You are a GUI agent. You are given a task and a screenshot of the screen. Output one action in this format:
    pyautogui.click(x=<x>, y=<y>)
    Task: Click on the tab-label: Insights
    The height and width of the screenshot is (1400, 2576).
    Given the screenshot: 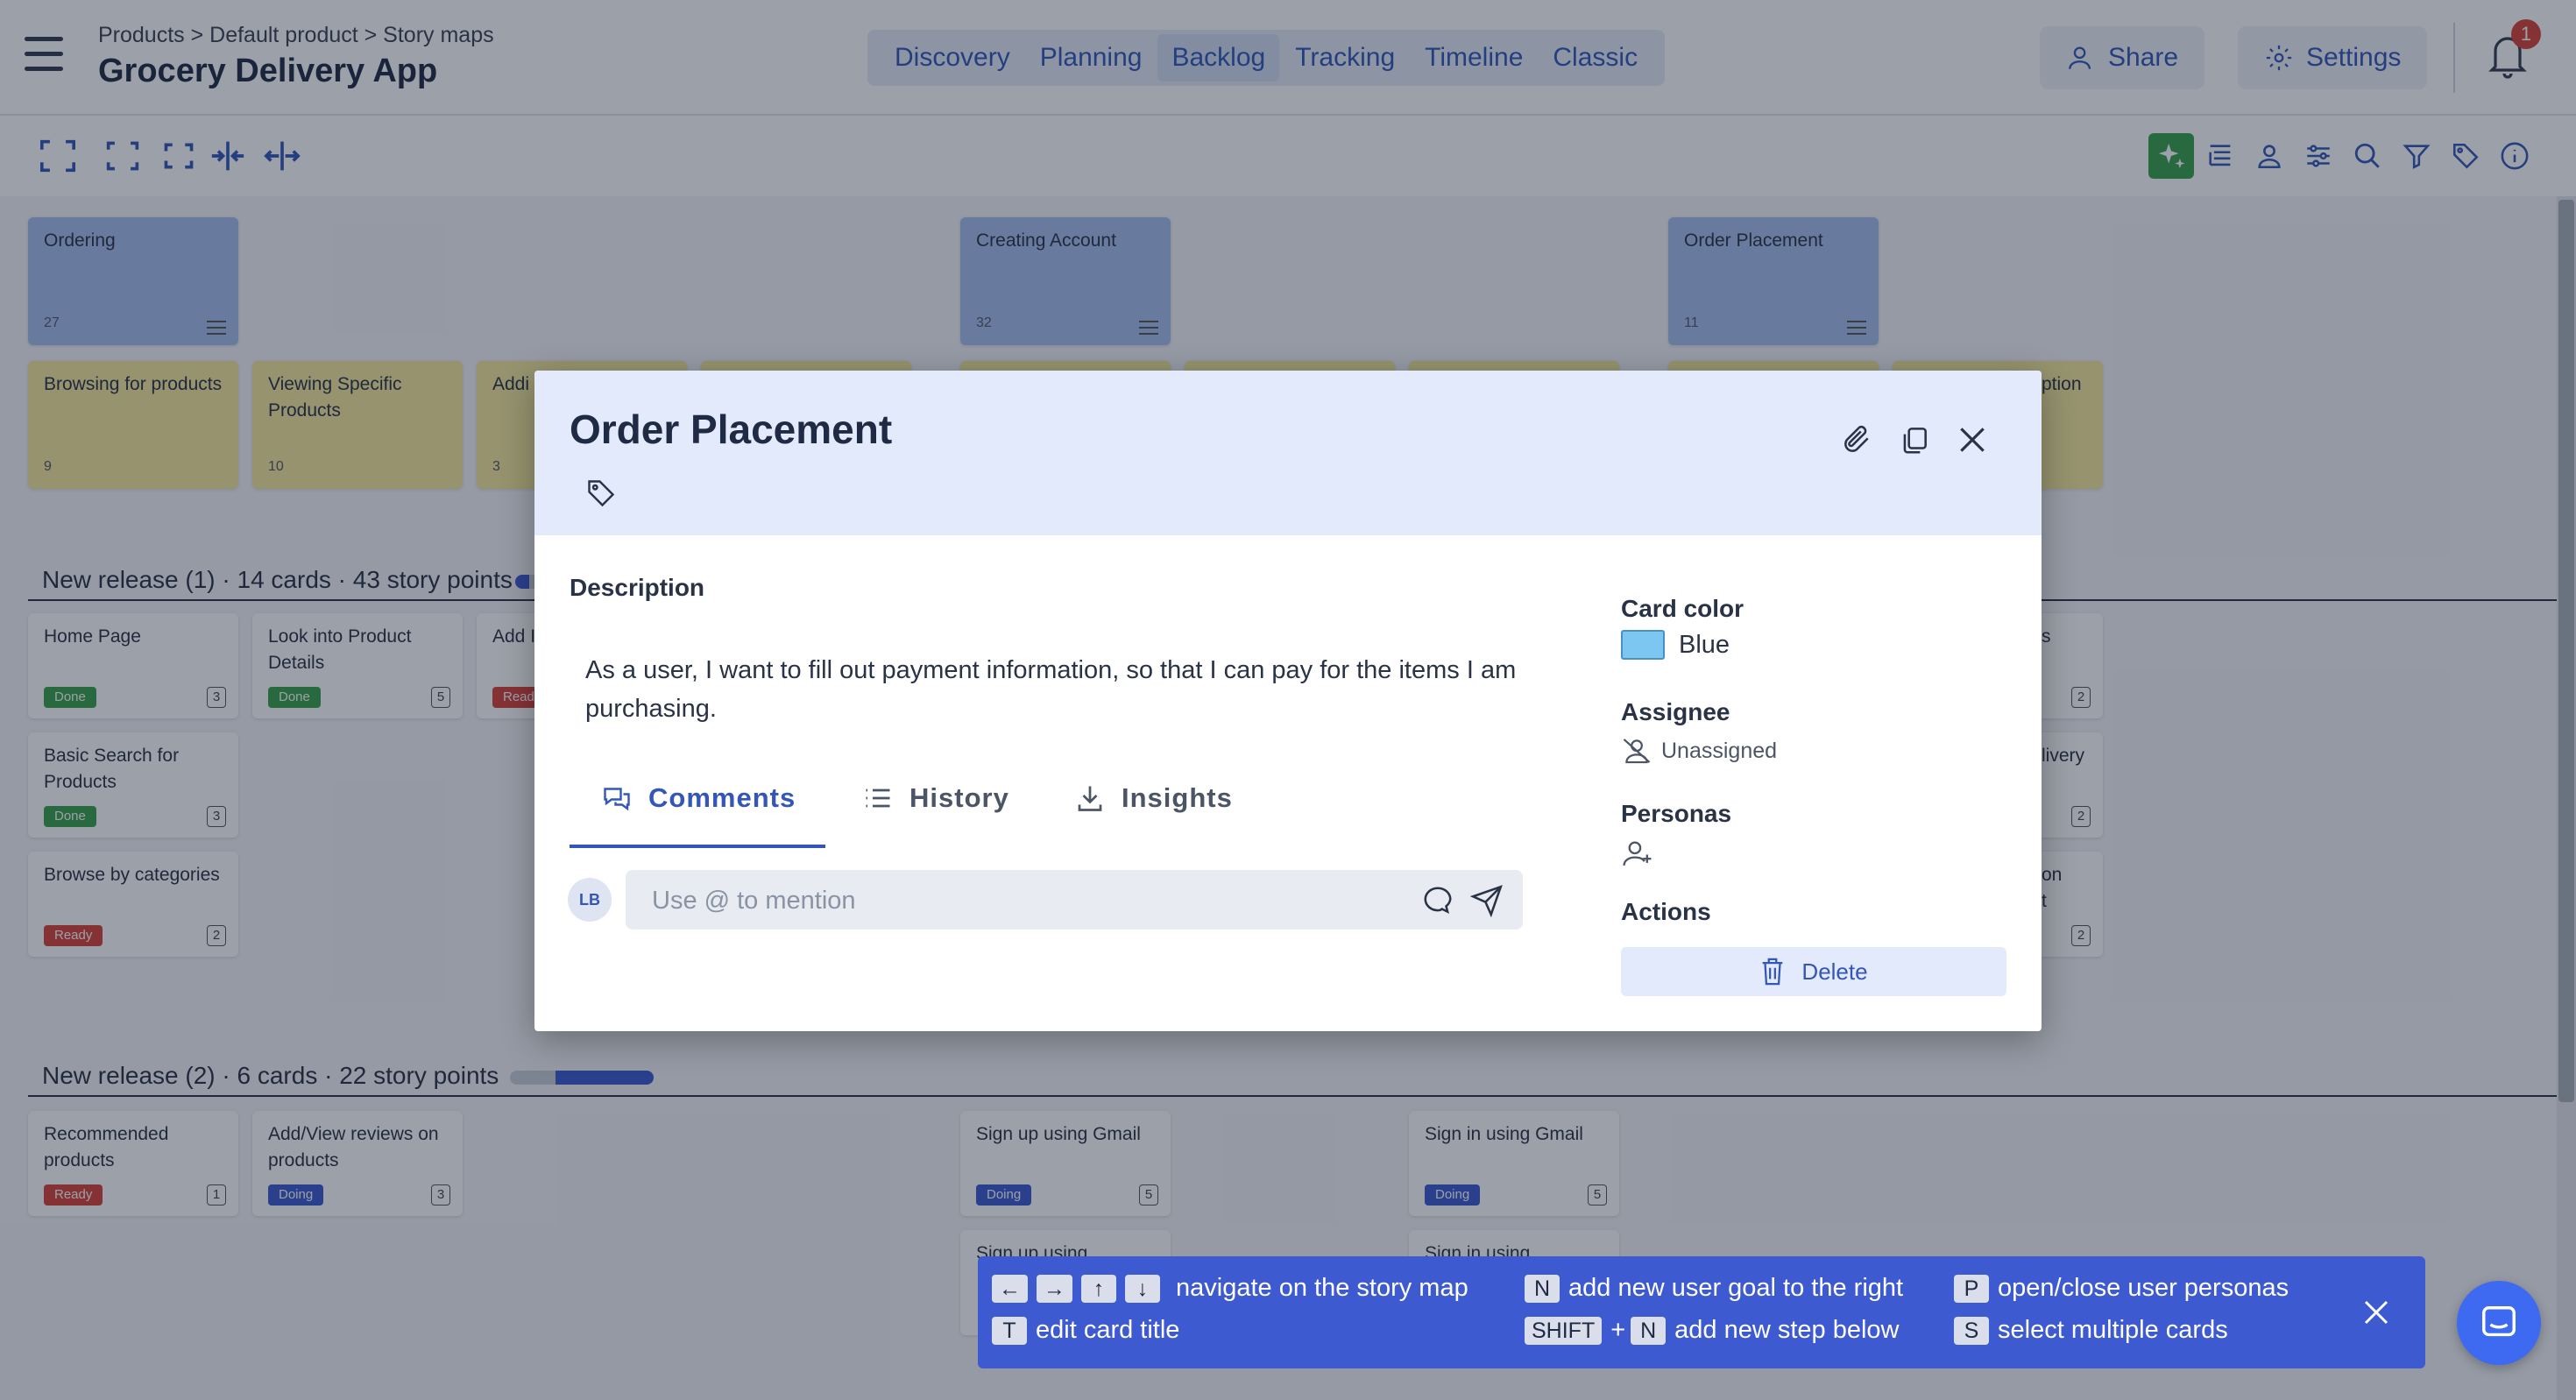 What is the action you would take?
    pyautogui.click(x=1177, y=797)
    